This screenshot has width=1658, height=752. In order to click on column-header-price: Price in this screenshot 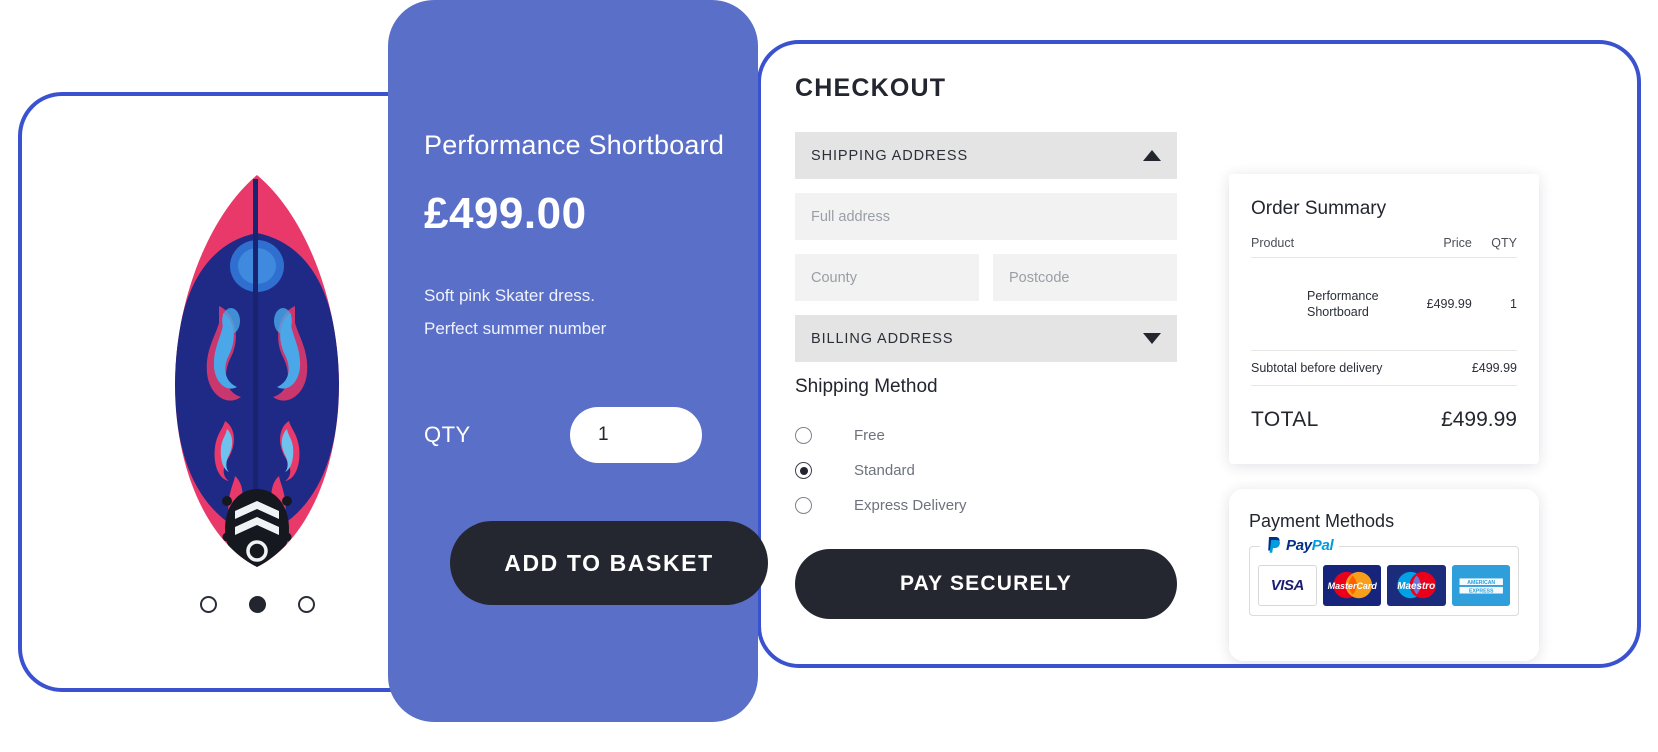, I will do `click(1449, 247)`.